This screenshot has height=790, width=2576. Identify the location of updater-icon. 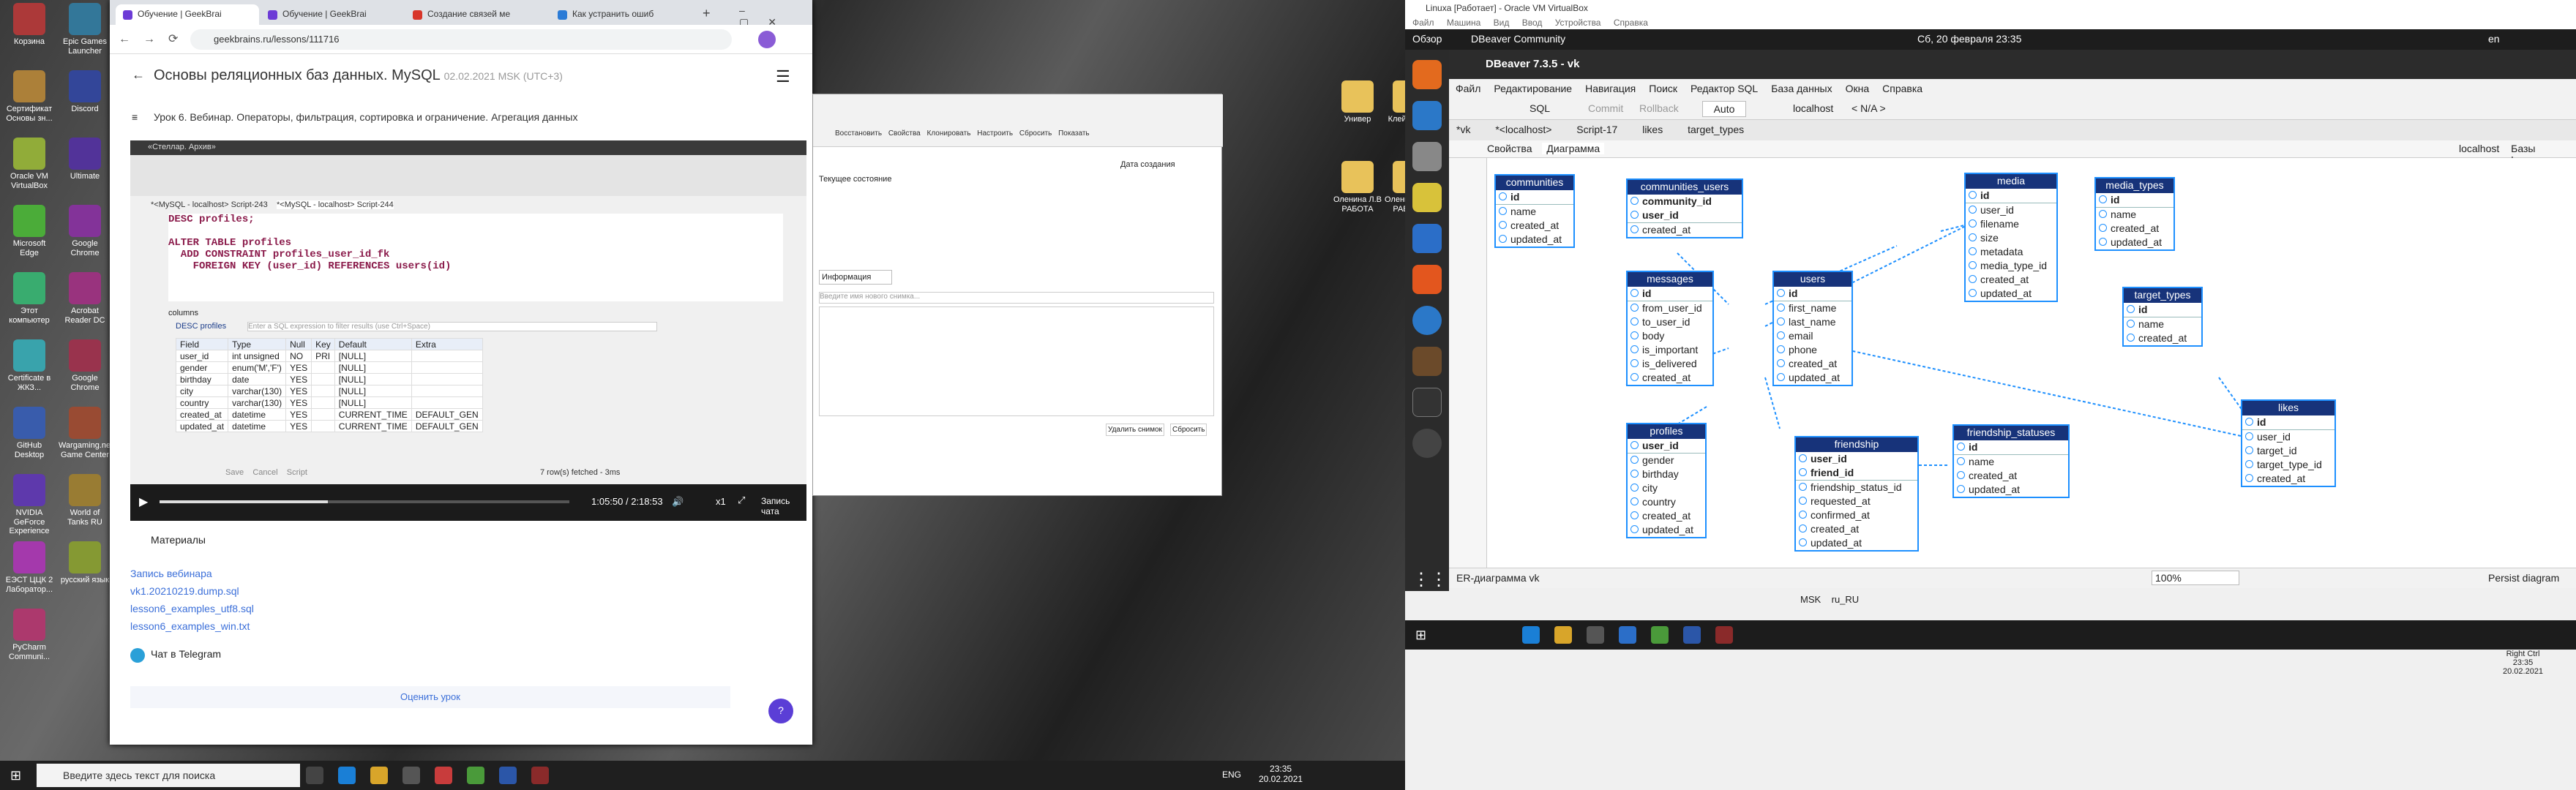
(1427, 444).